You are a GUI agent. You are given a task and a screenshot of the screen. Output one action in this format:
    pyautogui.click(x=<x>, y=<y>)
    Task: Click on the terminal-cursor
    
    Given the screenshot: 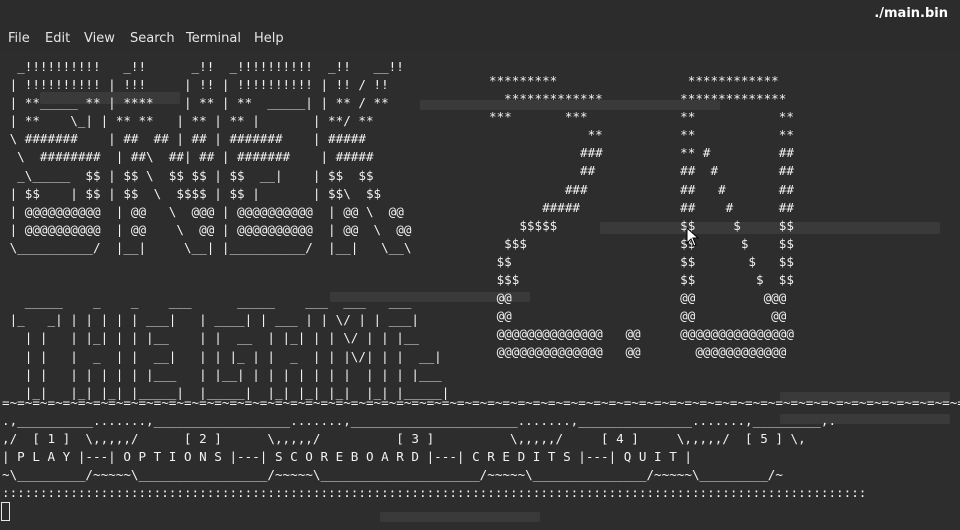 What is the action you would take?
    pyautogui.click(x=5, y=511)
    